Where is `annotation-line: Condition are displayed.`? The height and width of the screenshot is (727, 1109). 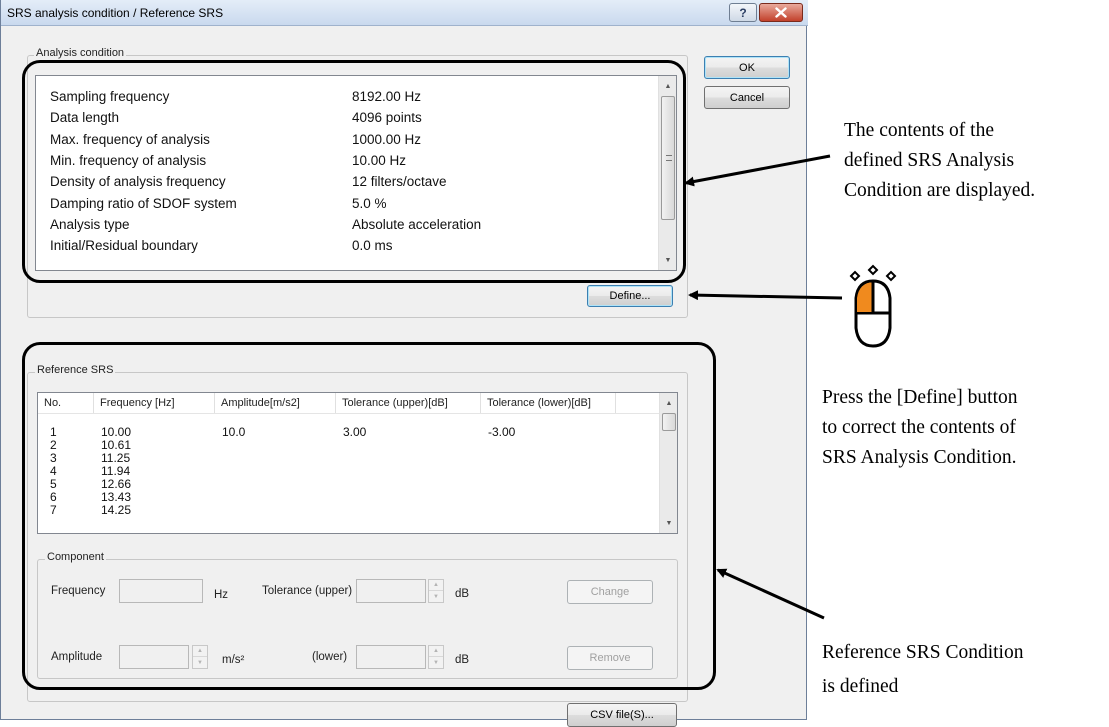 annotation-line: Condition are displayed. is located at coordinates (940, 190).